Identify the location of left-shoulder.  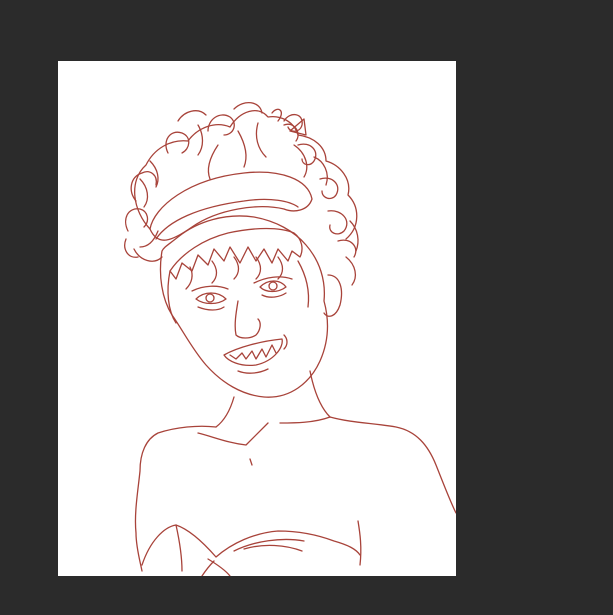
(175, 498).